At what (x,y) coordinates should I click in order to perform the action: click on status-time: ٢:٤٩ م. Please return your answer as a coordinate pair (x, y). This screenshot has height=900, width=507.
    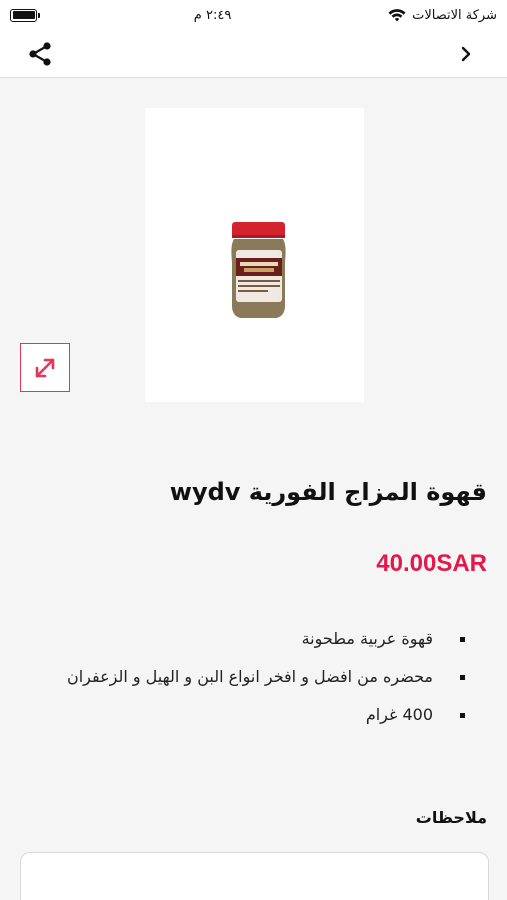
    Looking at the image, I should click on (212, 15).